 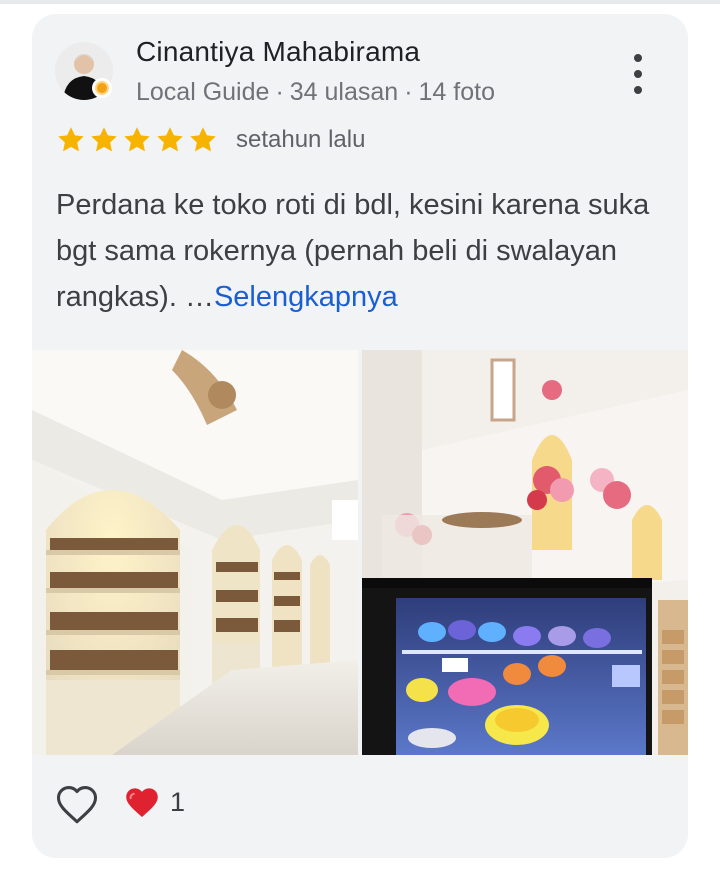 I want to click on author-badge: Local Guide, so click(x=203, y=92).